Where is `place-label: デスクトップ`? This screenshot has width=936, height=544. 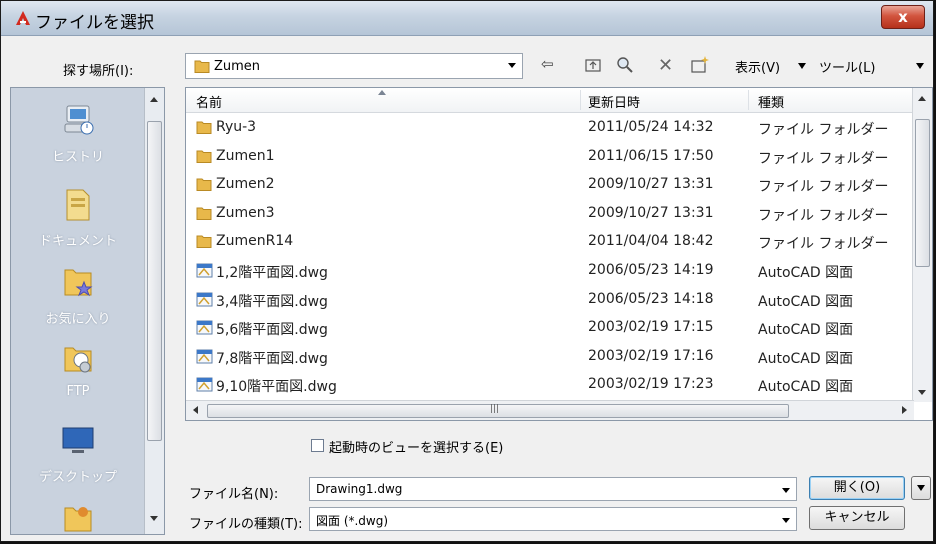
place-label: デスクトップ is located at coordinates (77, 477).